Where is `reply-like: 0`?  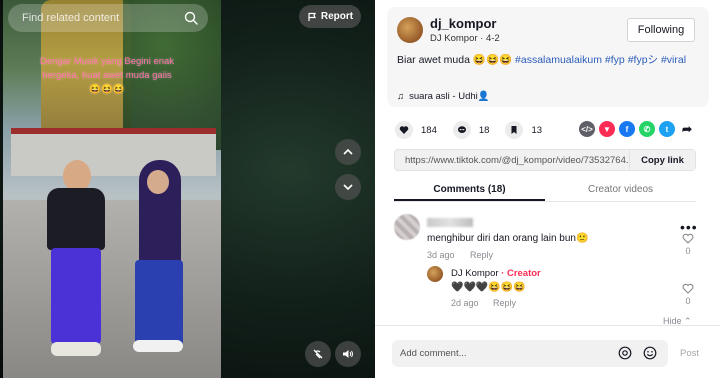
reply-like: 0 is located at coordinates (688, 294).